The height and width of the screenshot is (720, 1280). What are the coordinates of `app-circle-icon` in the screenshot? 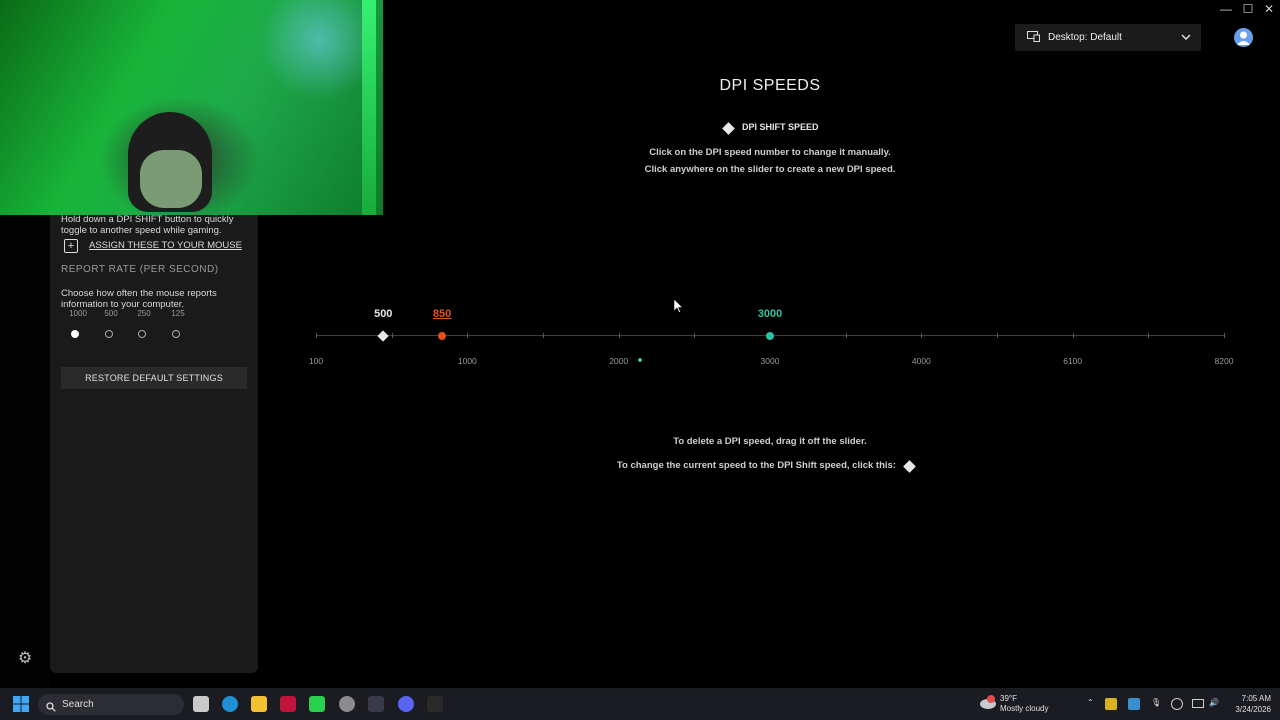 It's located at (347, 704).